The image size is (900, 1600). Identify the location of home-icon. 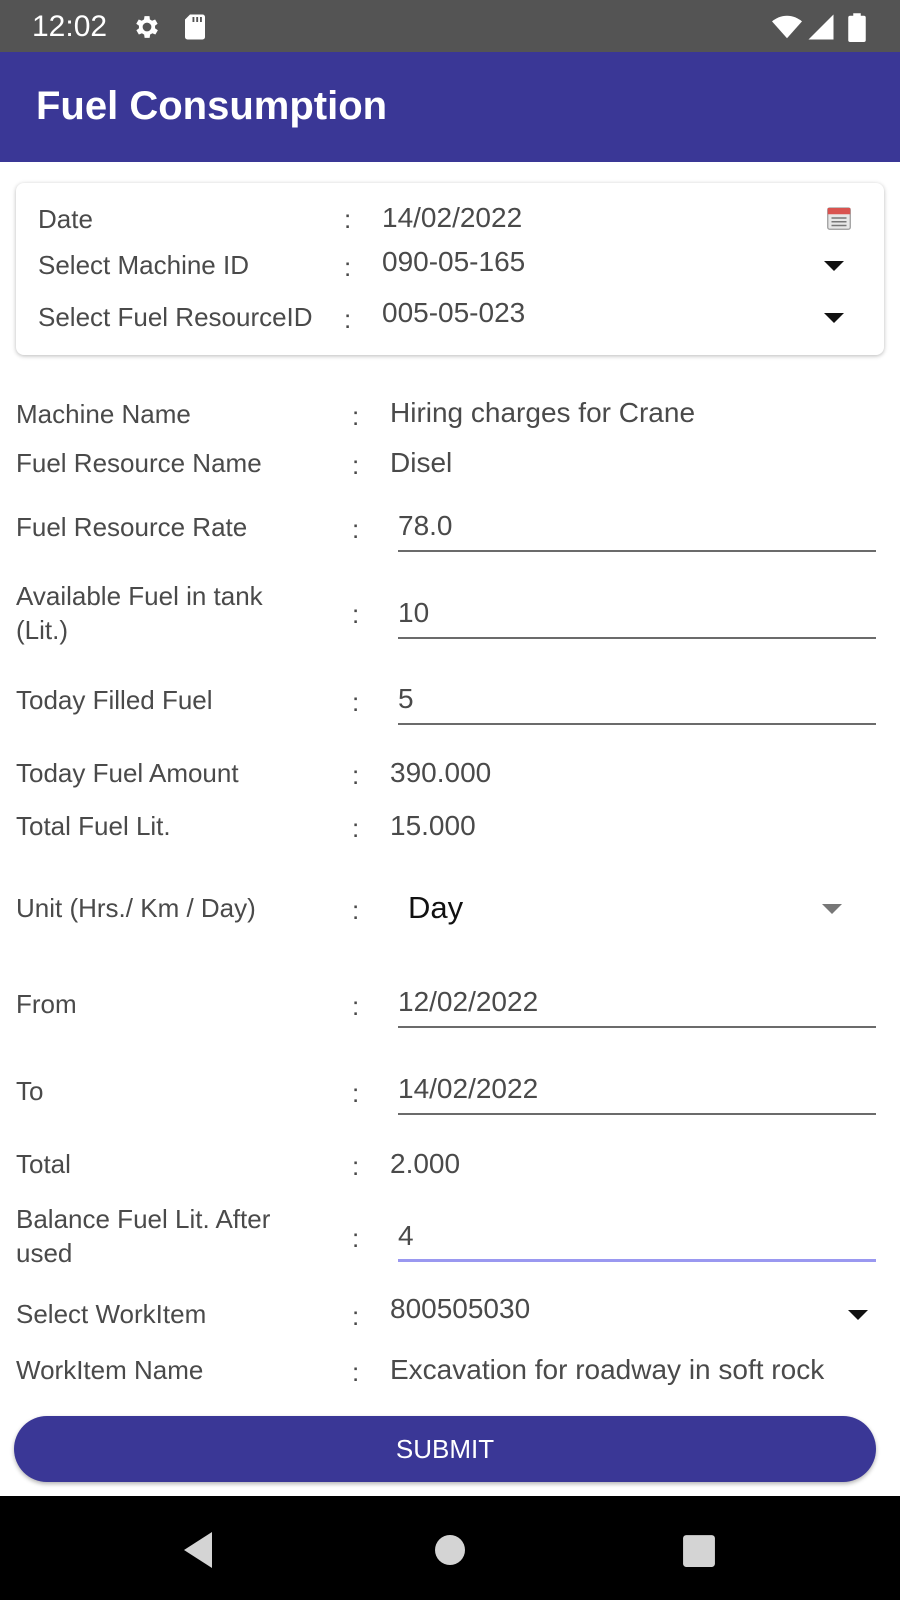
(450, 1550).